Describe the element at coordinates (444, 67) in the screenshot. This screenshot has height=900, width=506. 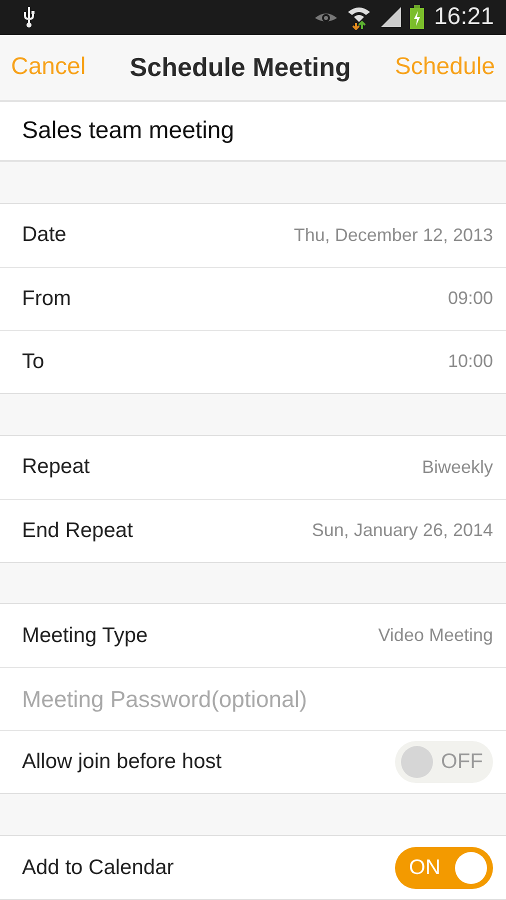
I see `schedule-button: Schedule` at that location.